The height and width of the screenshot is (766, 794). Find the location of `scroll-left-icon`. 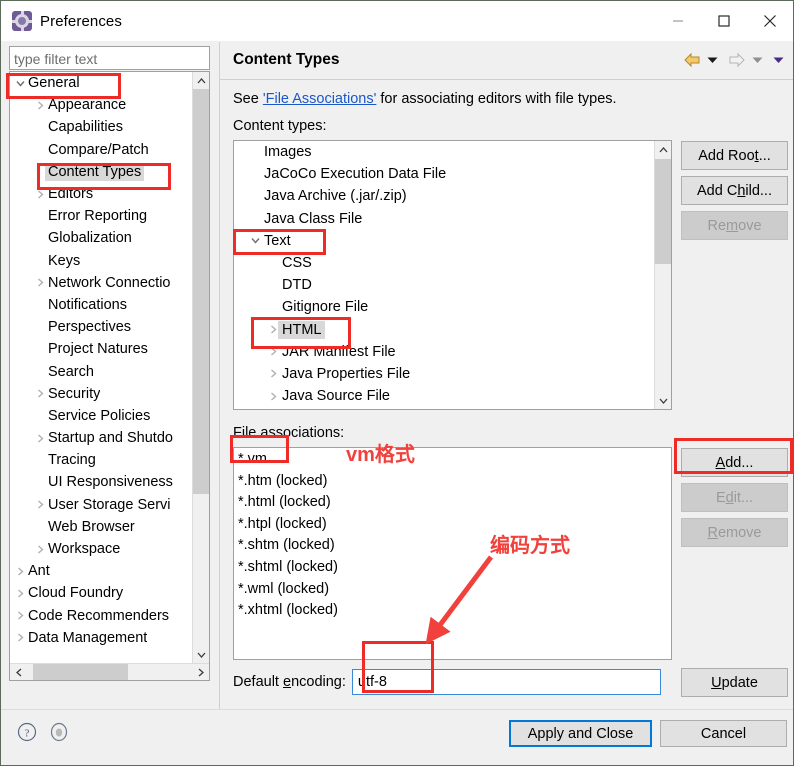

scroll-left-icon is located at coordinates (18, 672).